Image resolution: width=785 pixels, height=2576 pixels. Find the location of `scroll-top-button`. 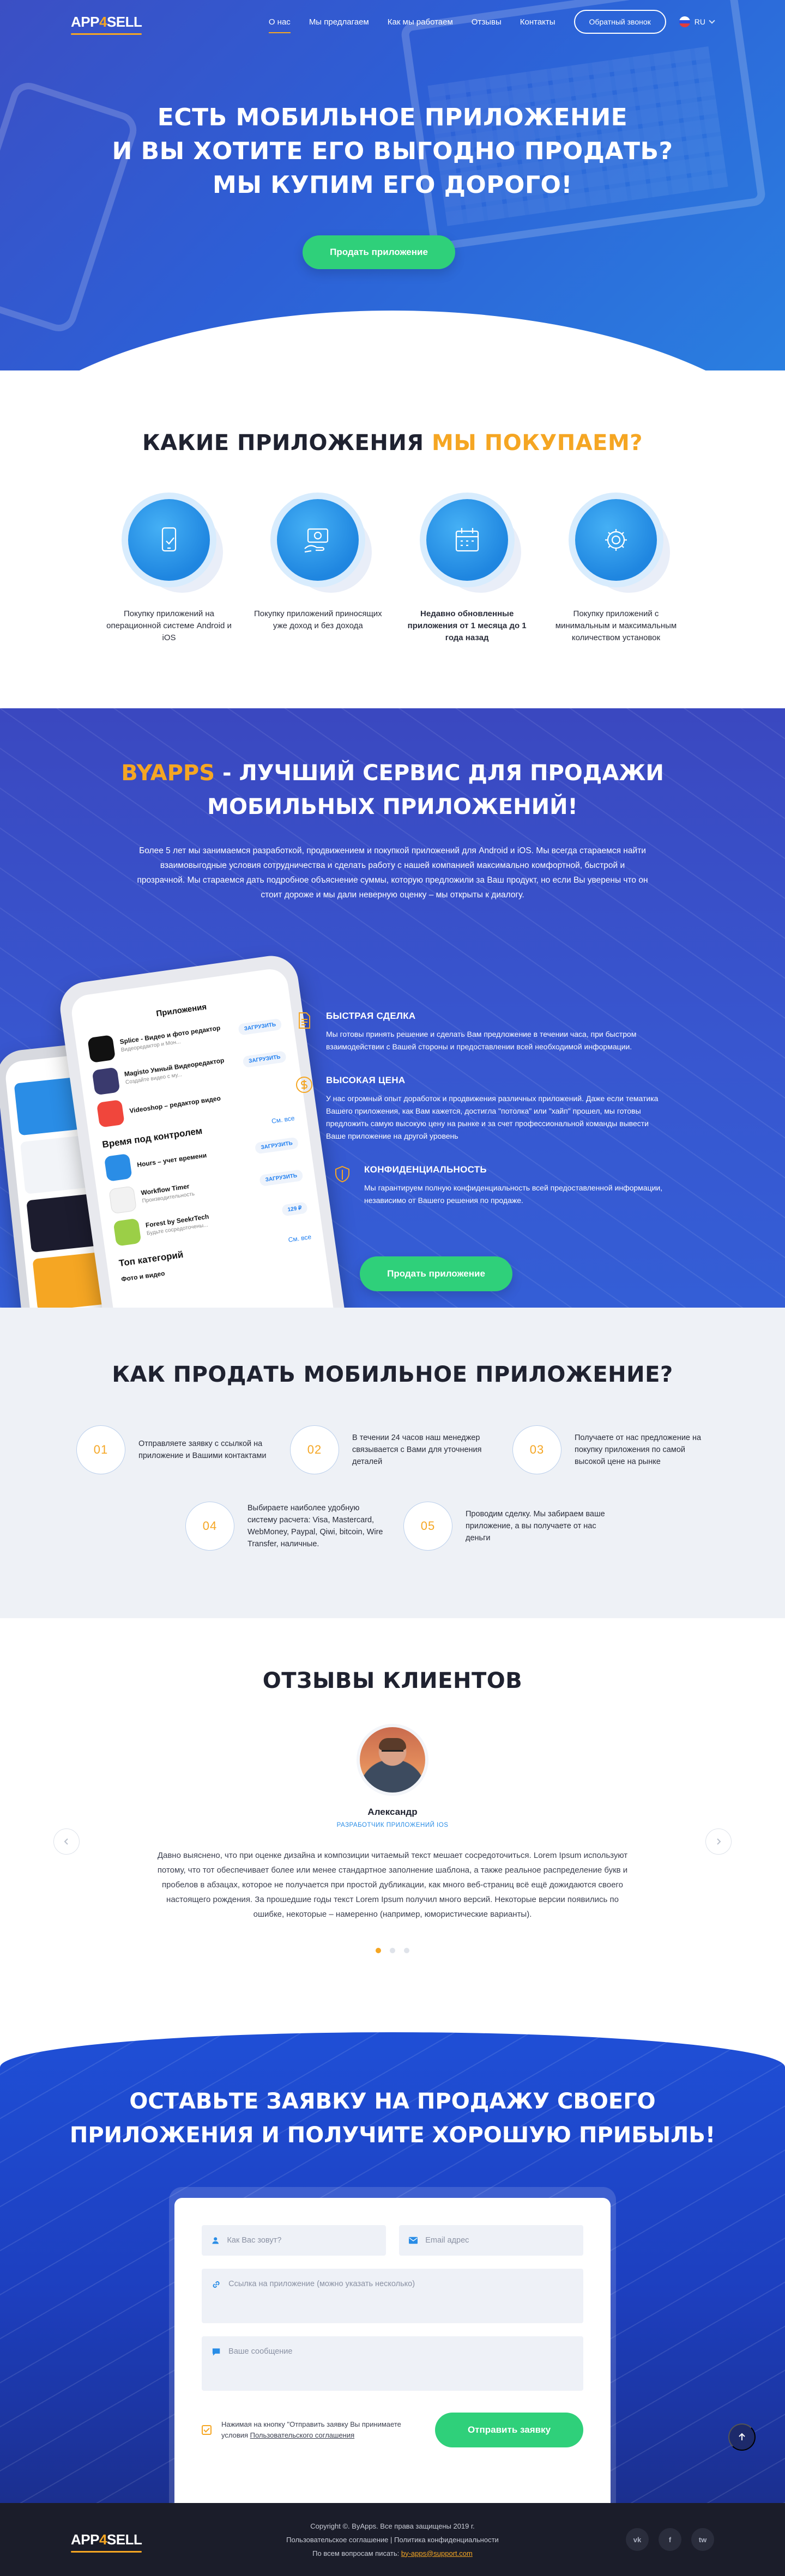

scroll-top-button is located at coordinates (742, 2437).